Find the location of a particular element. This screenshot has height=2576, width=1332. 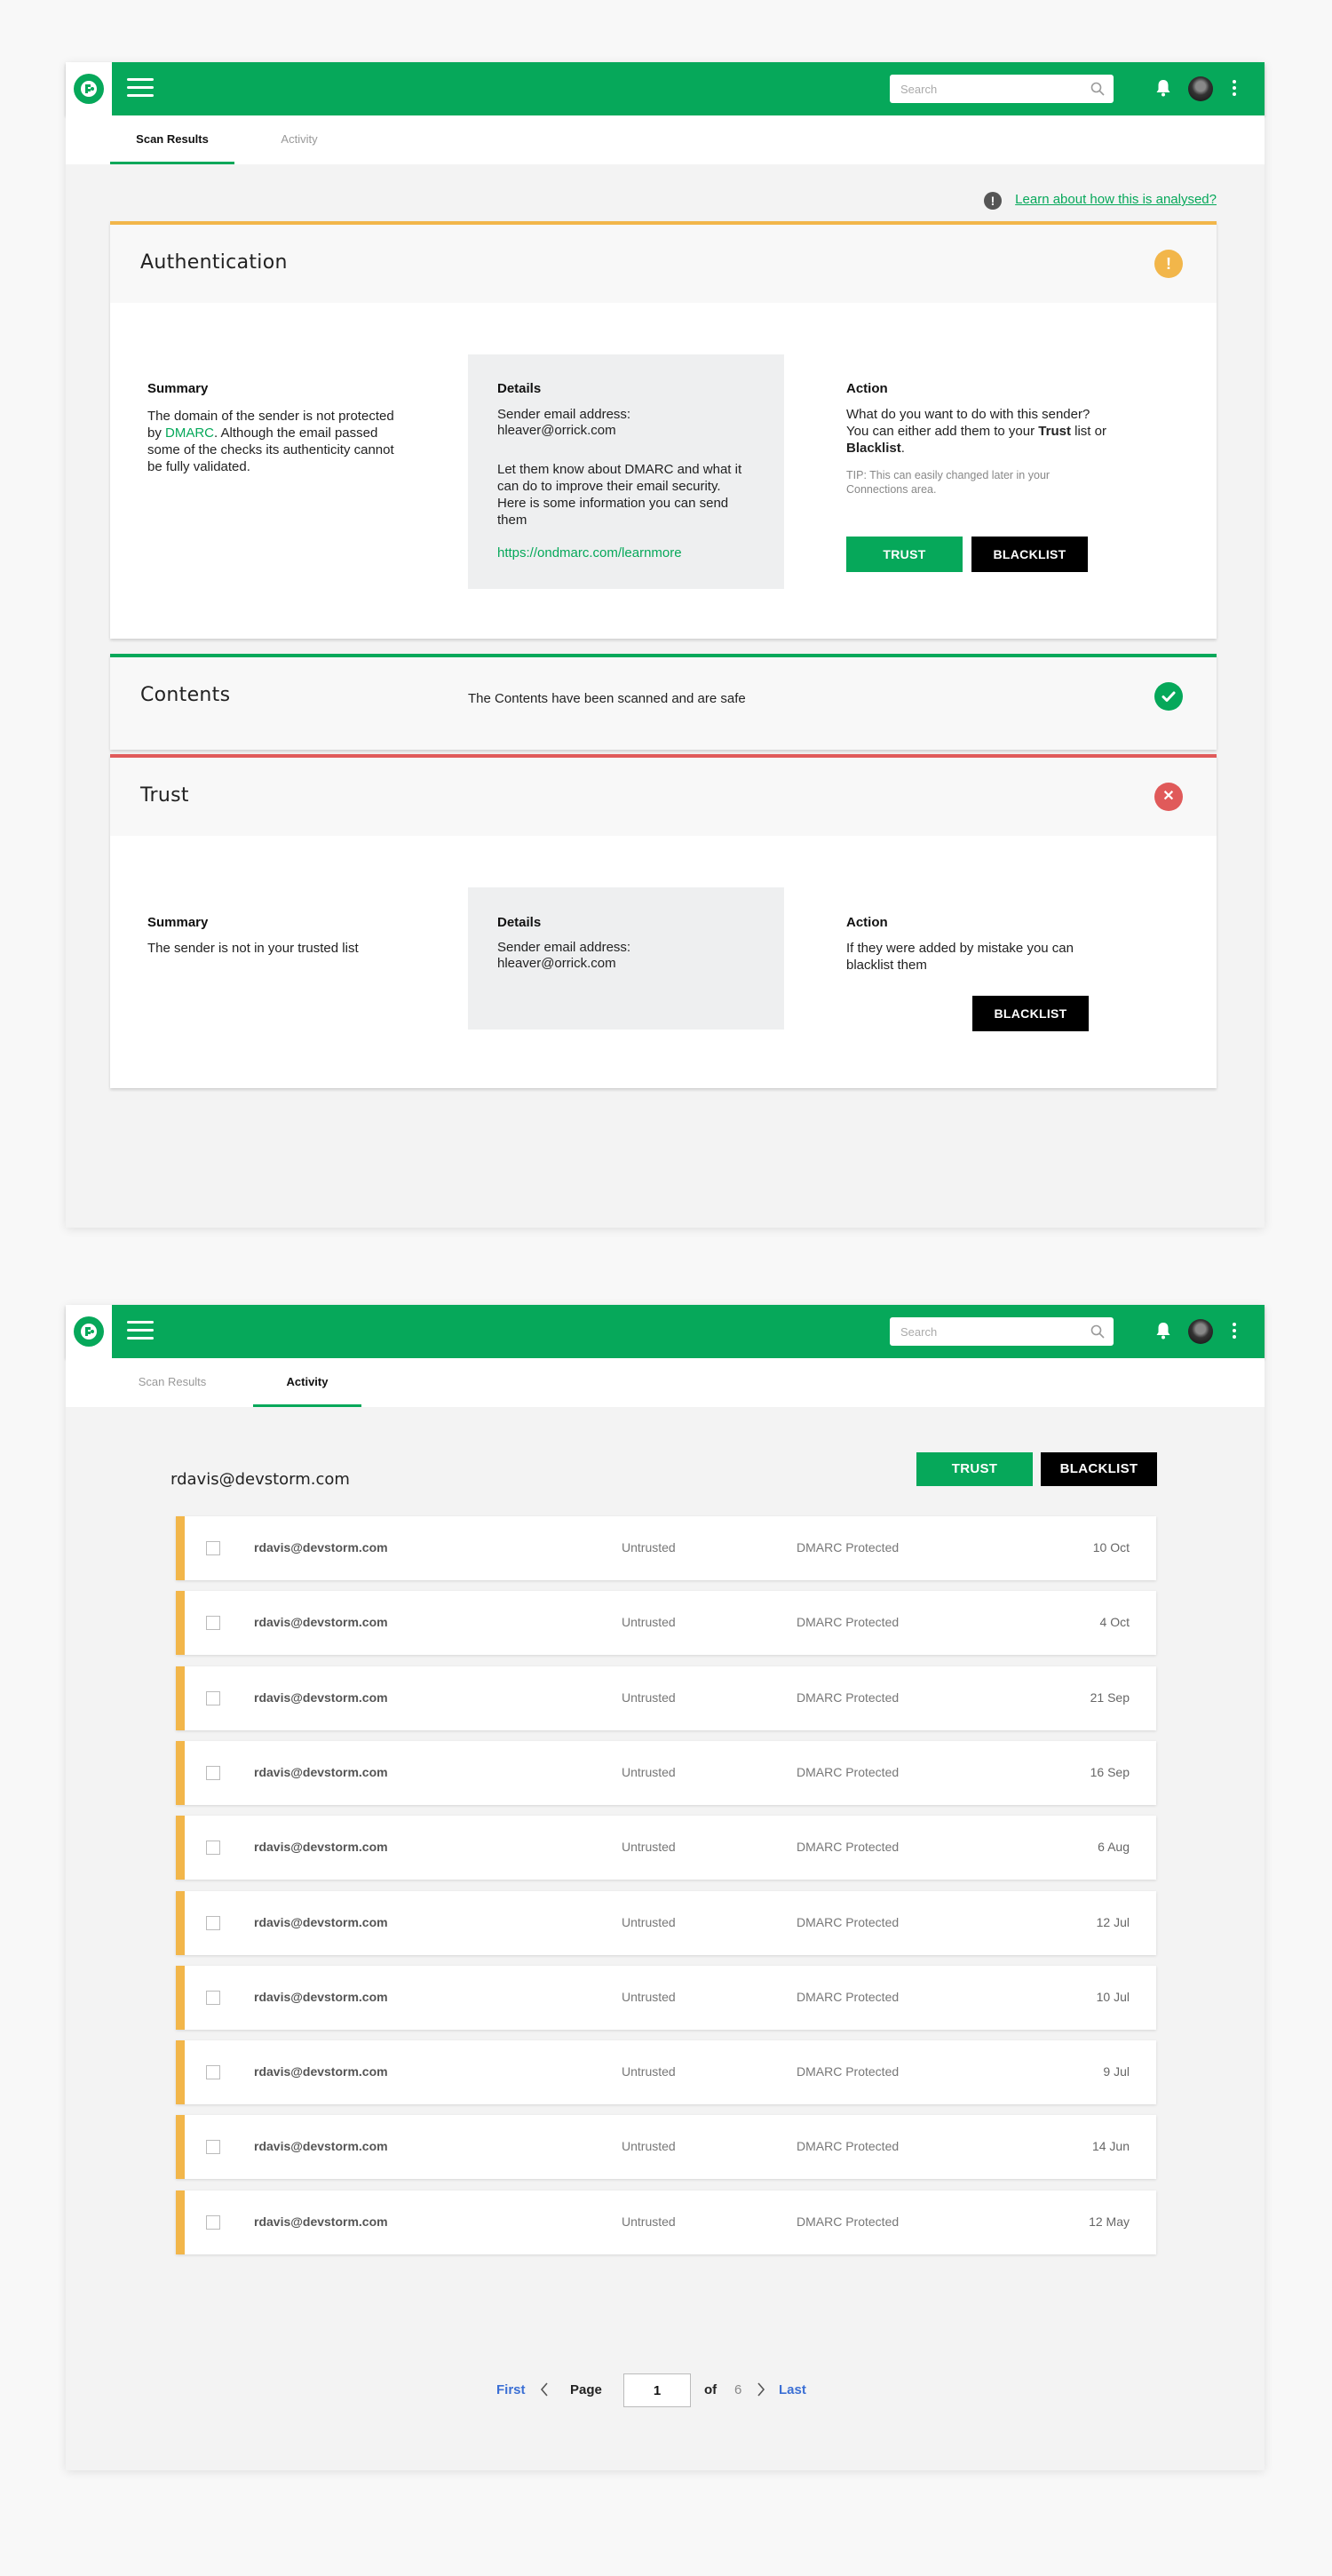

chevron-right-icon is located at coordinates (761, 2389).